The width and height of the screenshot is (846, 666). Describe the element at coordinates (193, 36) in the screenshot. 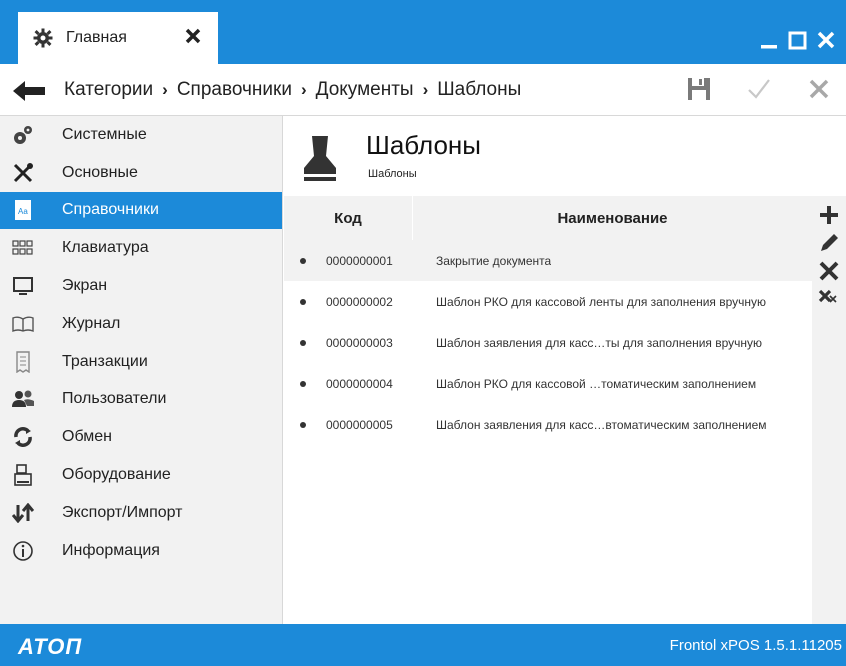

I see `close-tab-icon` at that location.